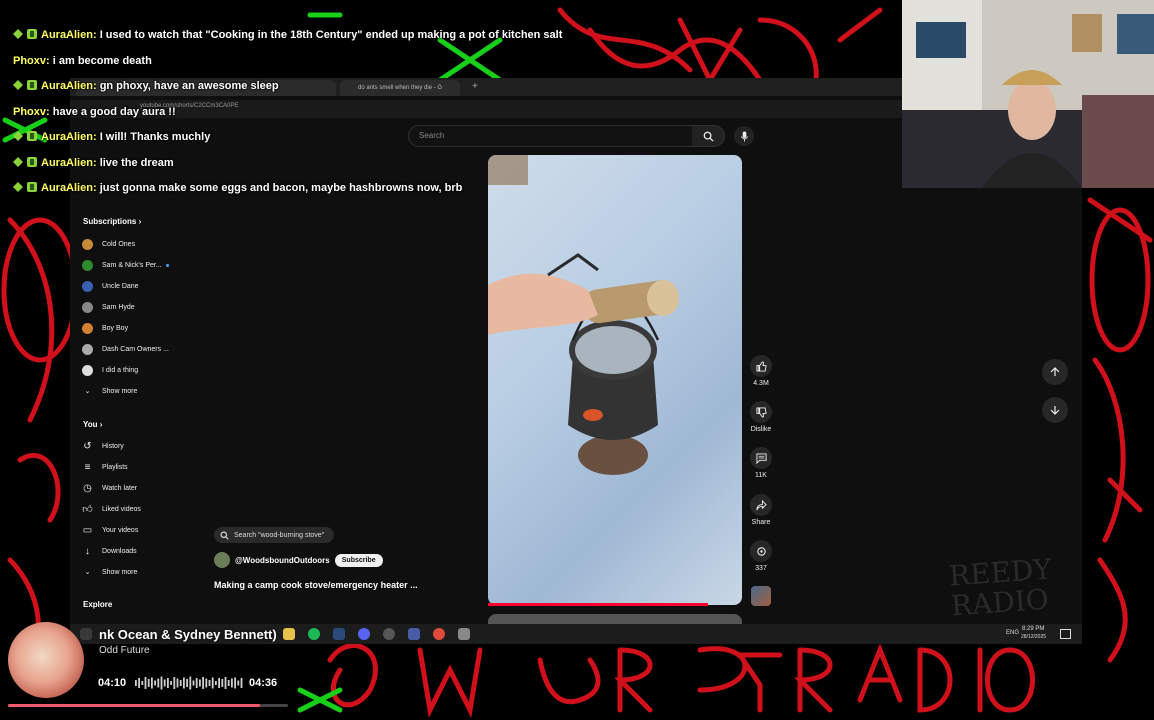 Image resolution: width=1154 pixels, height=720 pixels. I want to click on you-item-history: ↺ History, so click(103, 446).